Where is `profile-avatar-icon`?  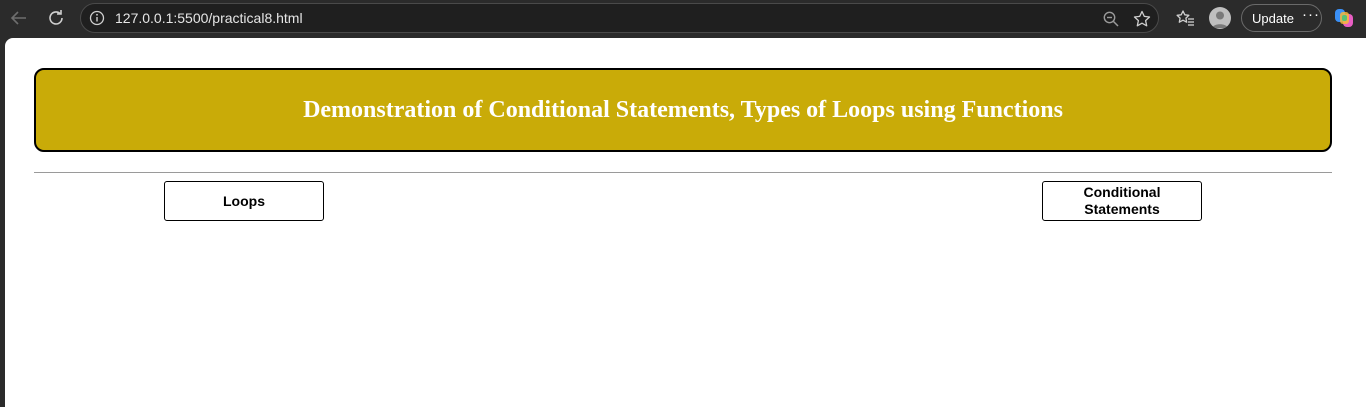
profile-avatar-icon is located at coordinates (1220, 18).